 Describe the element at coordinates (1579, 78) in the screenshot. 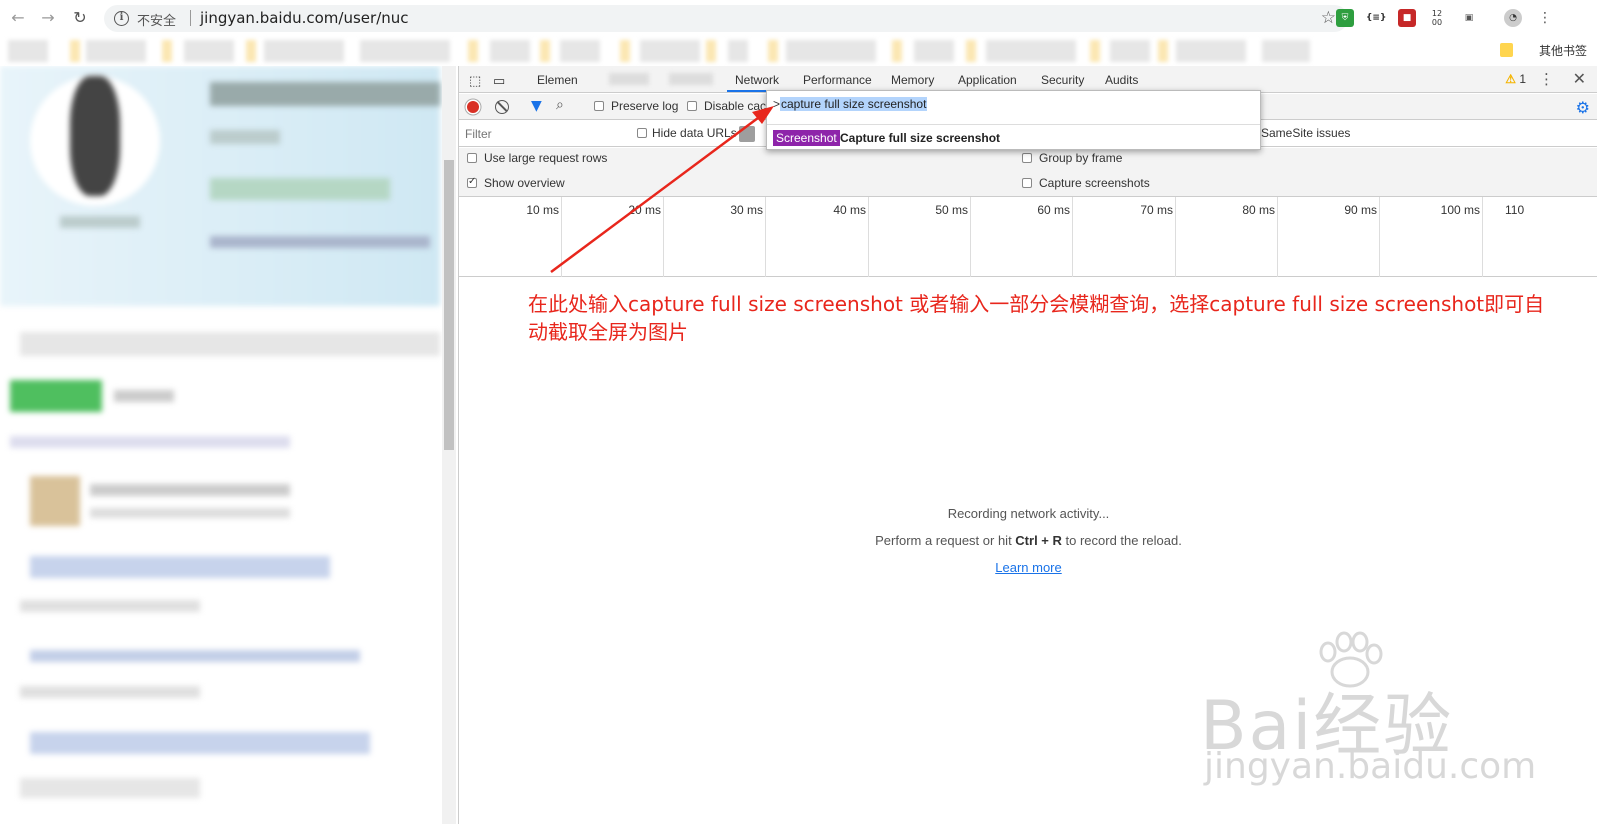

I see `close-icon: ✕` at that location.